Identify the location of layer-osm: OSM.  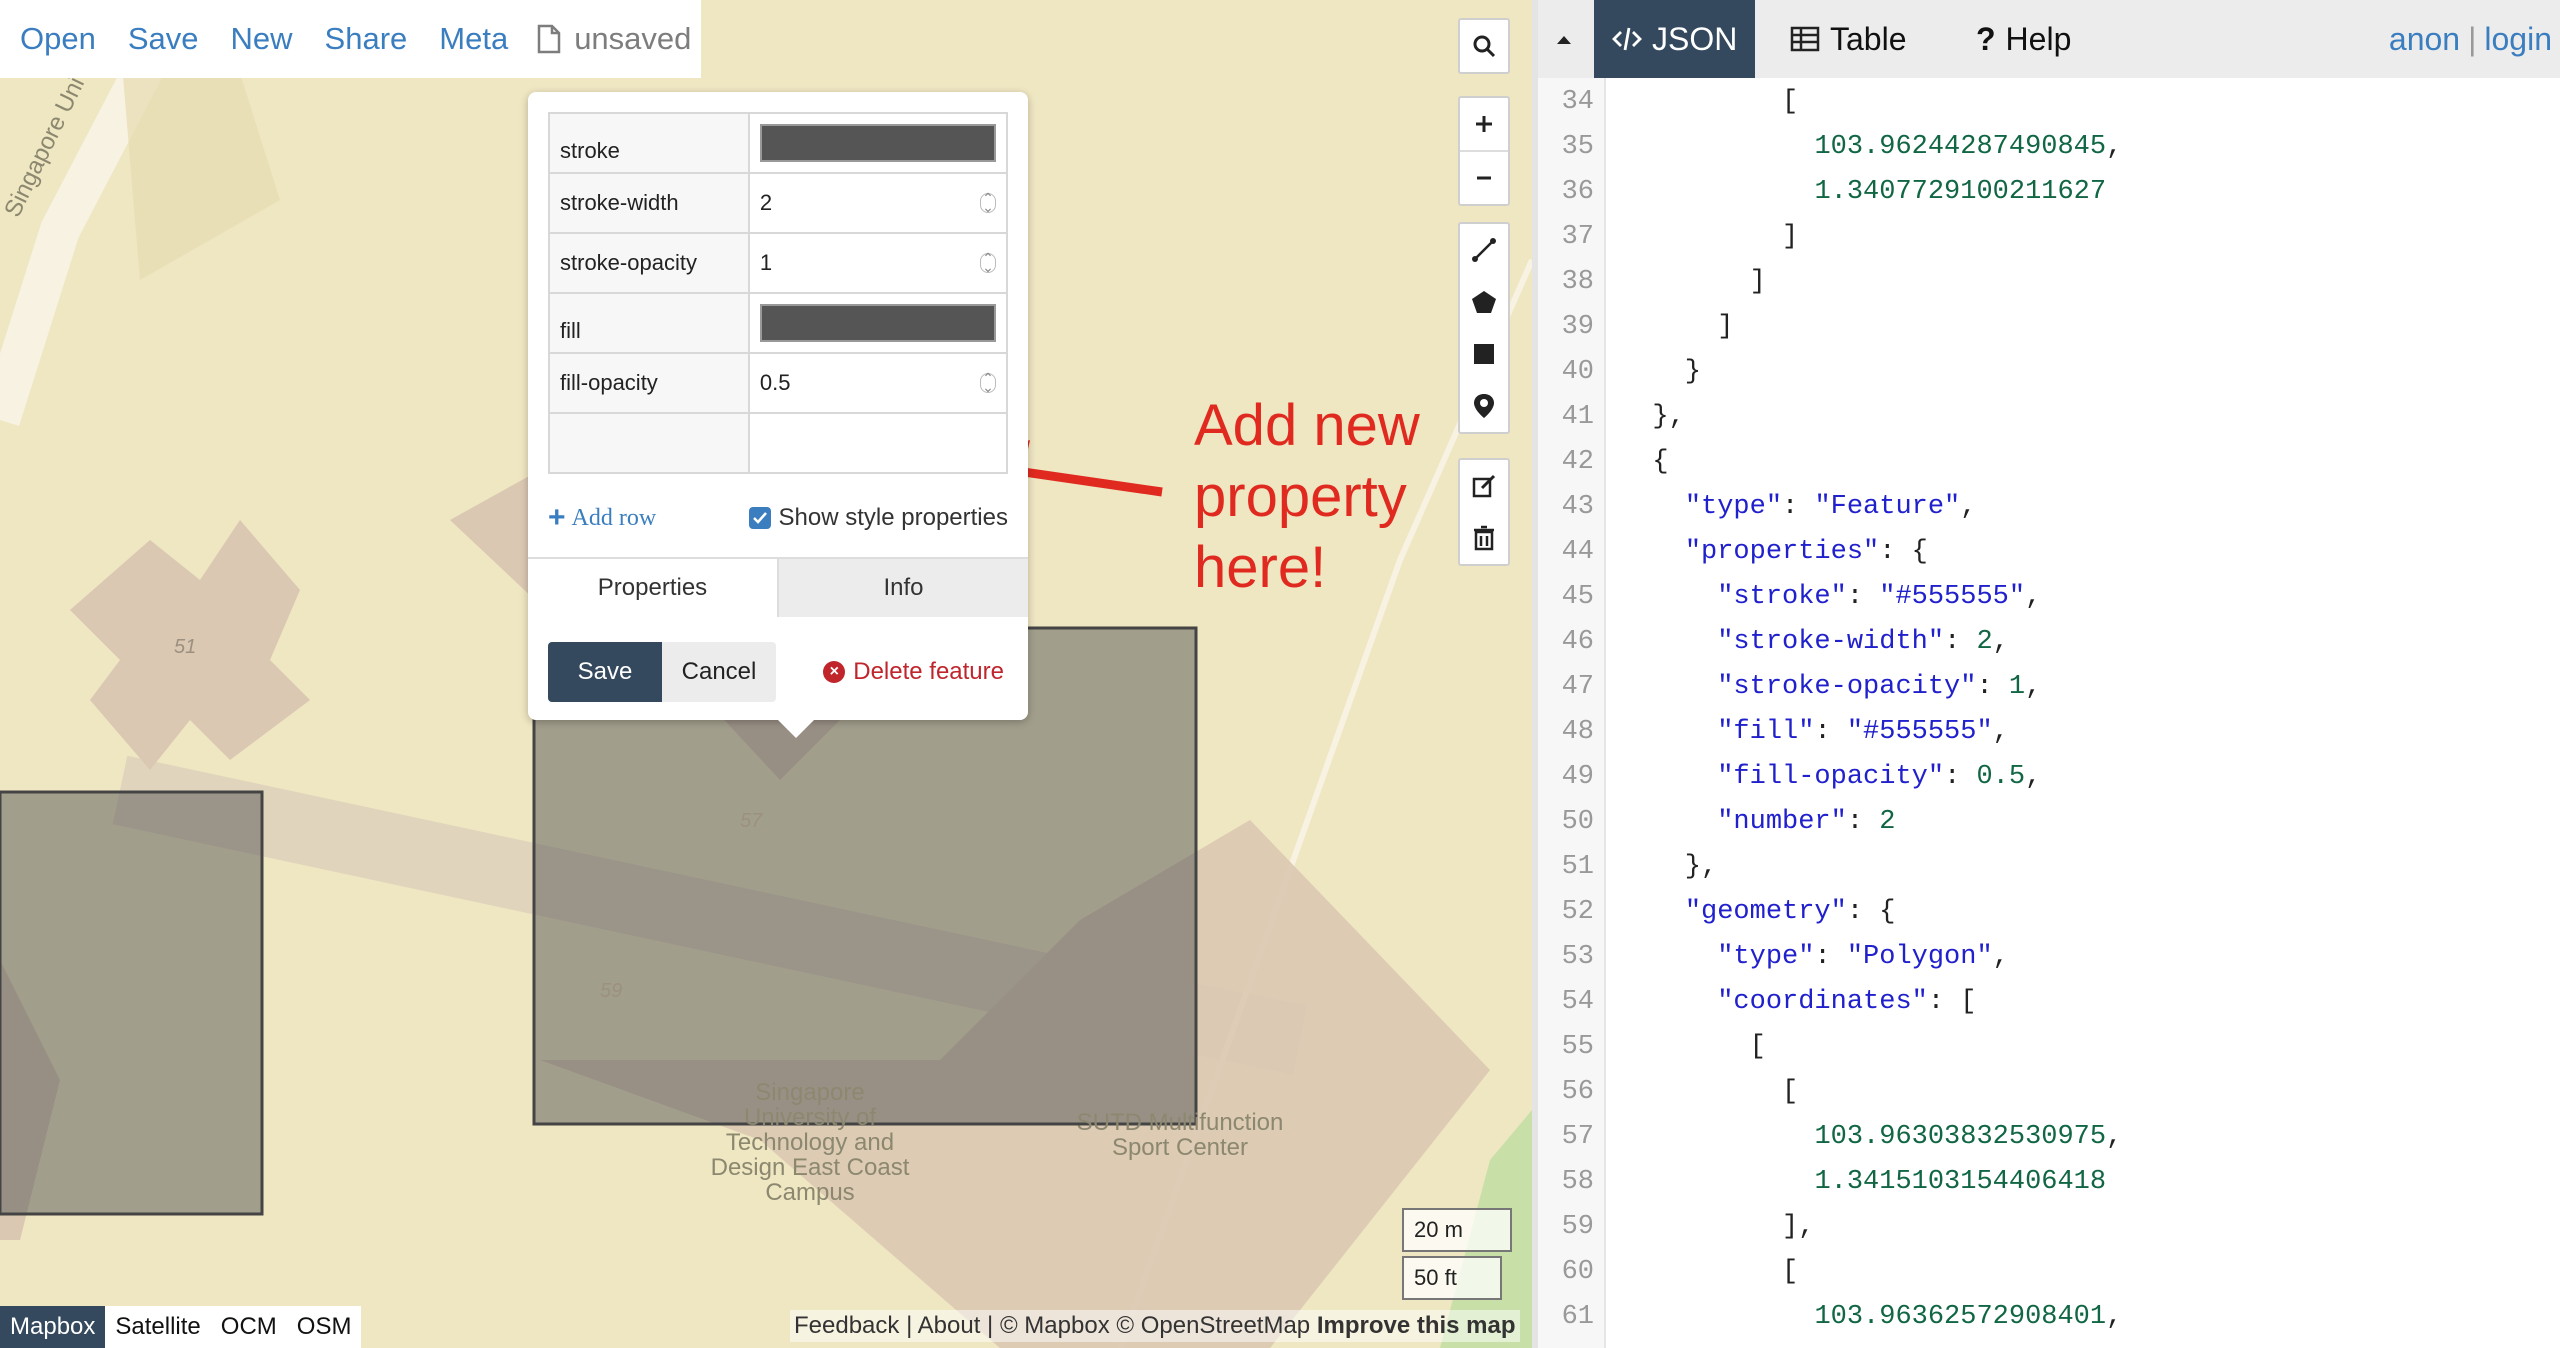
(324, 1327).